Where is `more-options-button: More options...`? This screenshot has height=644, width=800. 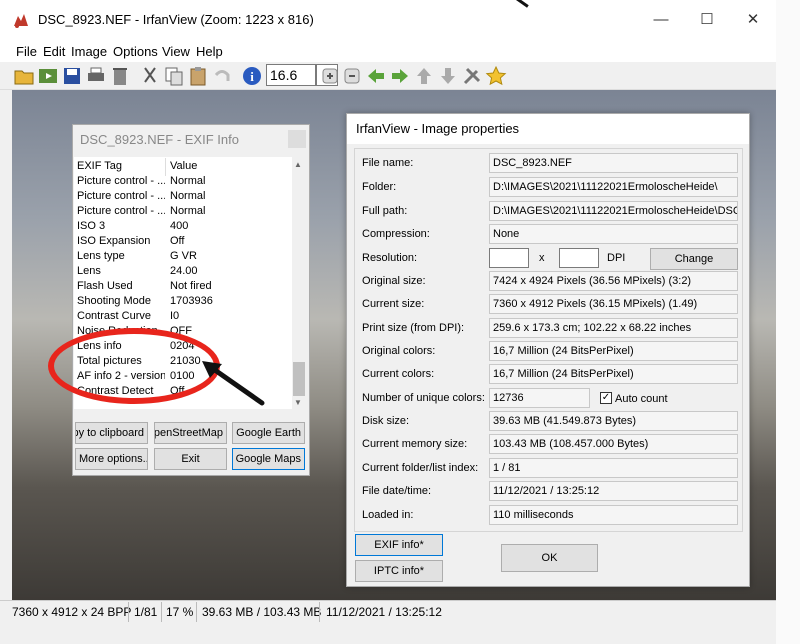 more-options-button: More options... is located at coordinates (111, 459).